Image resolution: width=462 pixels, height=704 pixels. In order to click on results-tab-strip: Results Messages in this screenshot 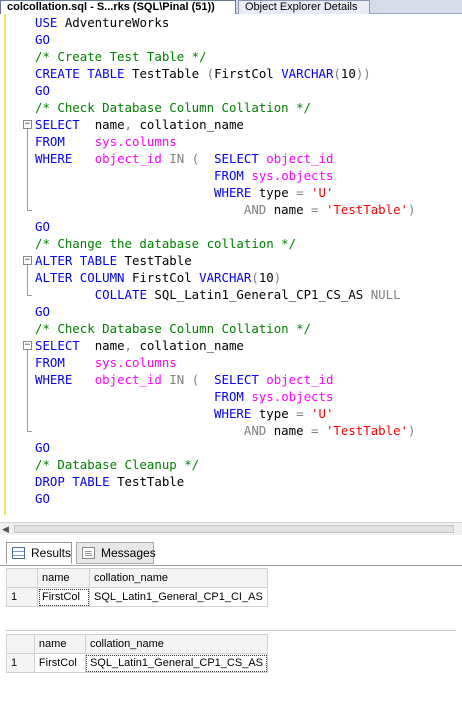, I will do `click(231, 552)`.